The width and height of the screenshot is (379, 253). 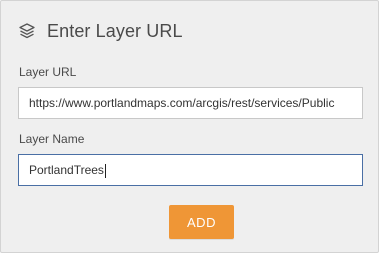 What do you see at coordinates (66, 170) in the screenshot?
I see `layer-name-value: PortlandTrees` at bounding box center [66, 170].